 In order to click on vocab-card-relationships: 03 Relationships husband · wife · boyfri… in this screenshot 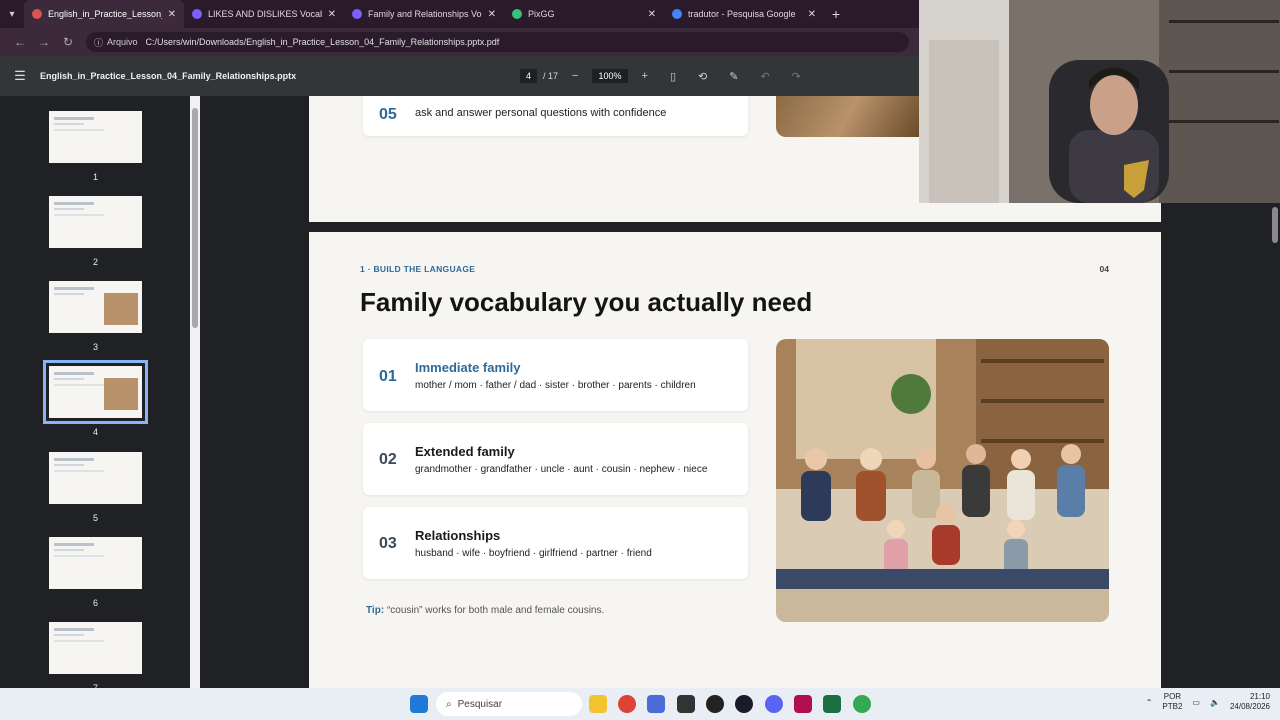, I will do `click(555, 543)`.